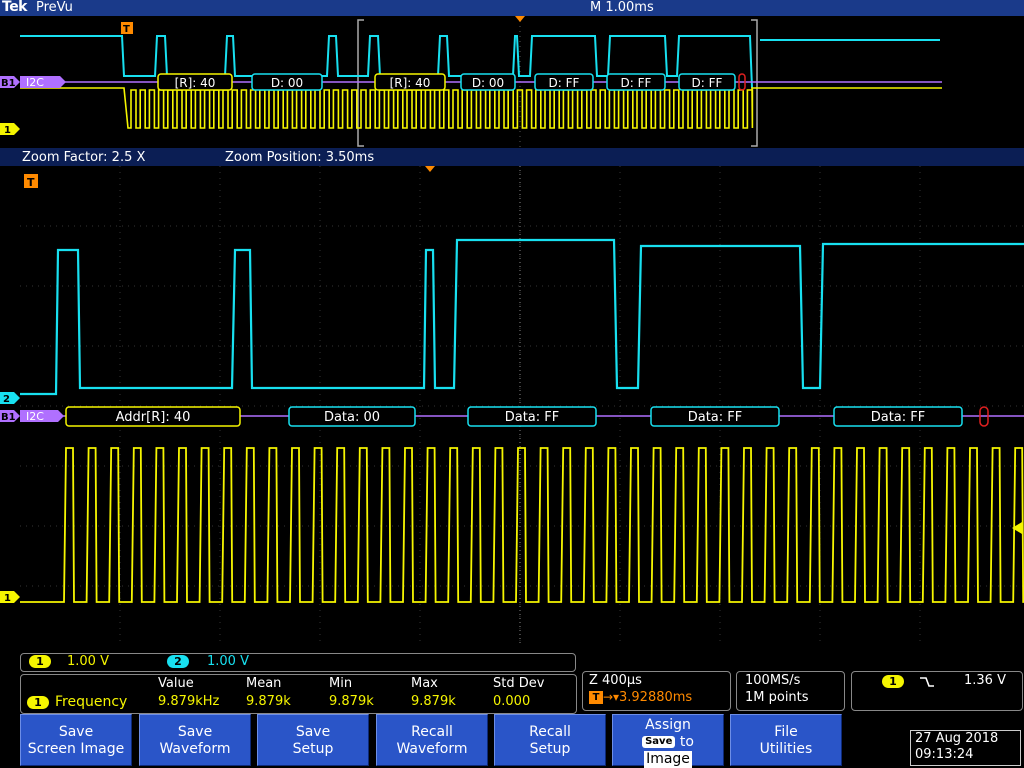  Describe the element at coordinates (985, 680) in the screenshot. I see `trigger-level: 1.36 V` at that location.